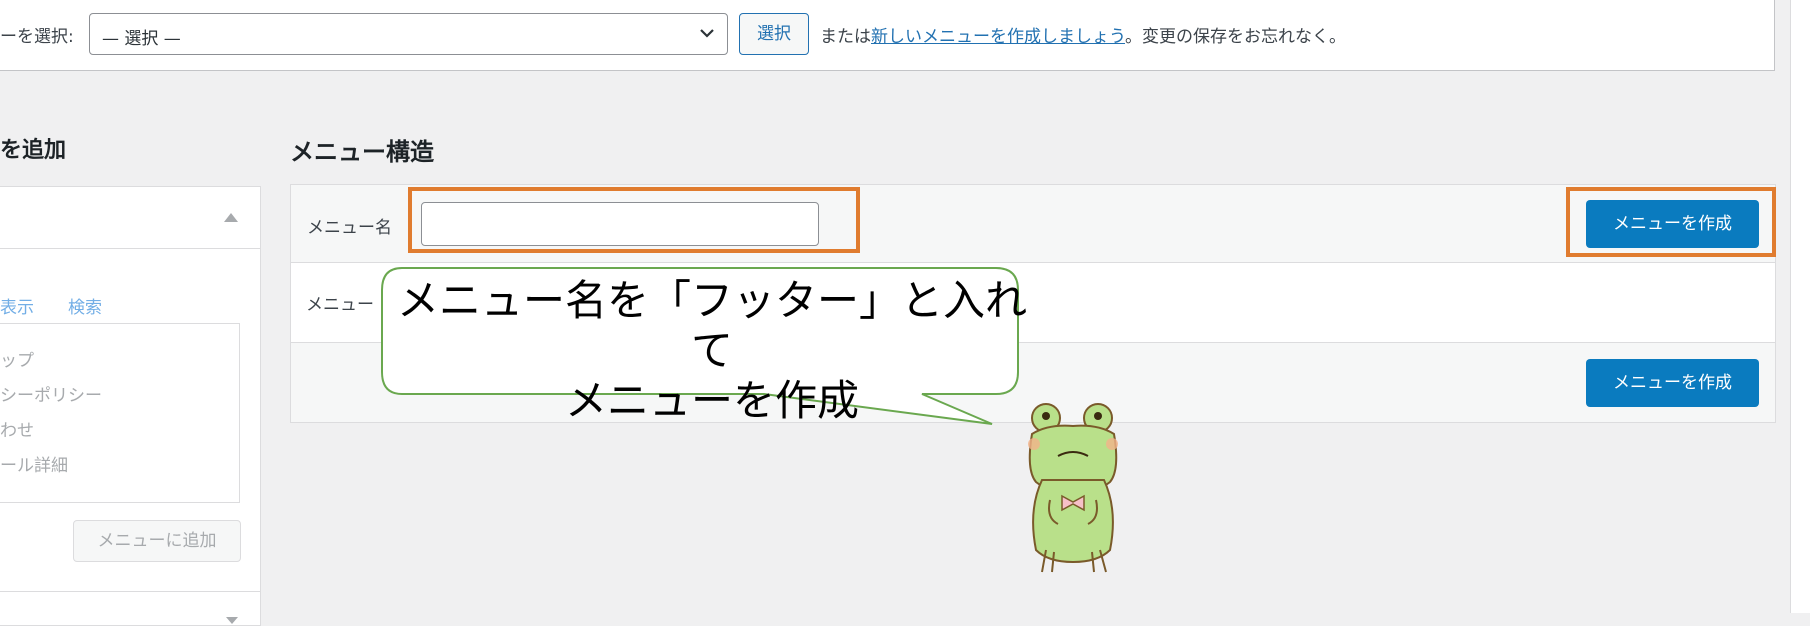 Image resolution: width=1810 pixels, height=626 pixels. What do you see at coordinates (349, 228) in the screenshot?
I see `menu-name-label: メニュー名` at bounding box center [349, 228].